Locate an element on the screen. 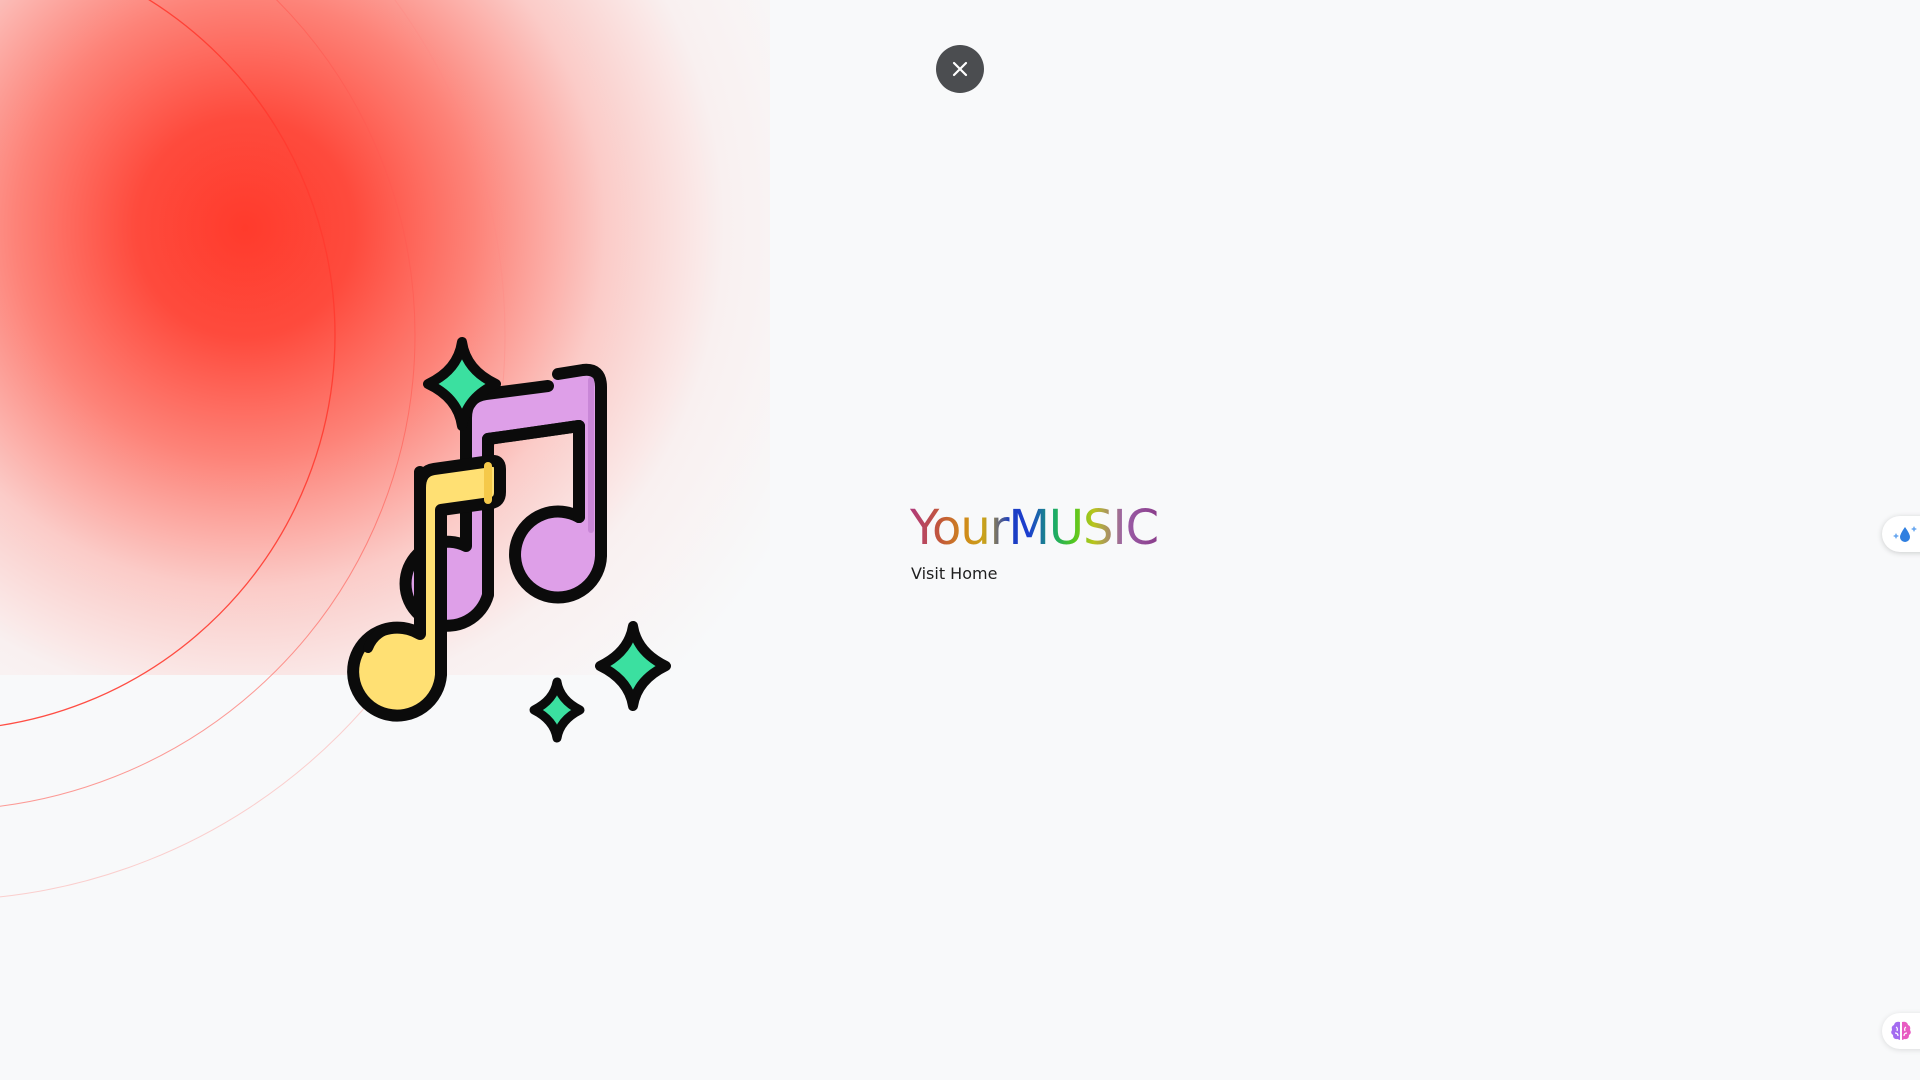 The image size is (1920, 1080). sparkle-bottom is located at coordinates (557, 710).